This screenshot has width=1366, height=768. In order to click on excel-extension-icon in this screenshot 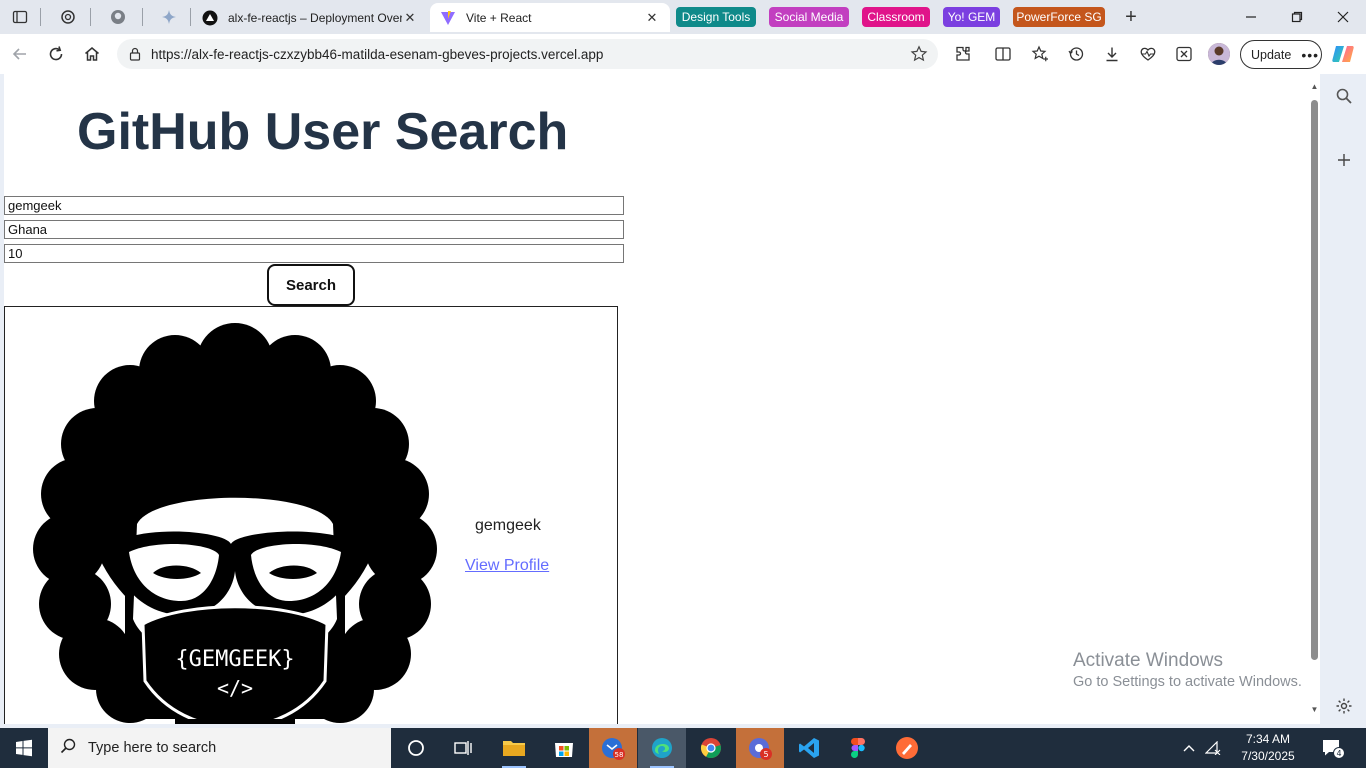, I will do `click(1184, 54)`.